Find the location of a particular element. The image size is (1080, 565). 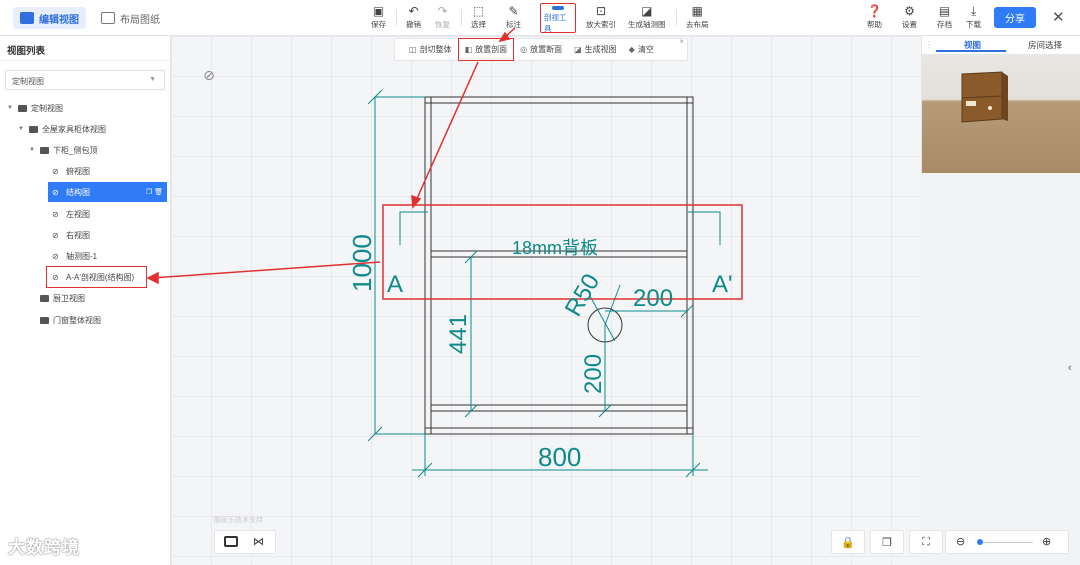

zoom-out-icon: ⊖ is located at coordinates (960, 541).